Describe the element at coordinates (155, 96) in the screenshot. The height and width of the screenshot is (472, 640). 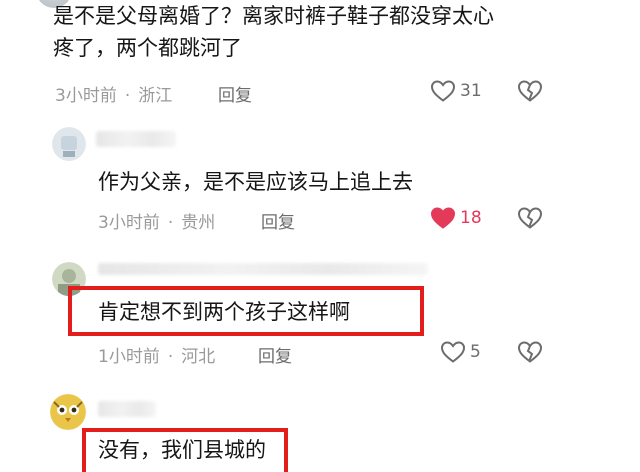
I see `comment-location: 浙江` at that location.